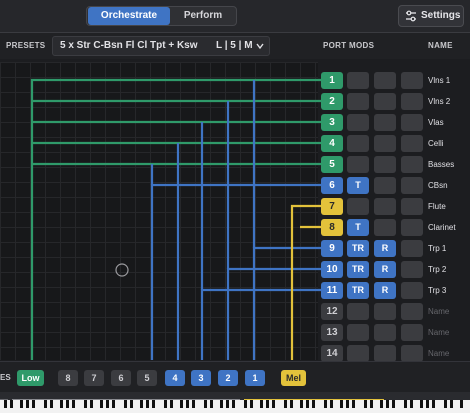 Image resolution: width=470 pixels, height=413 pixels. What do you see at coordinates (228, 378) in the screenshot?
I see `chip-2: 2` at bounding box center [228, 378].